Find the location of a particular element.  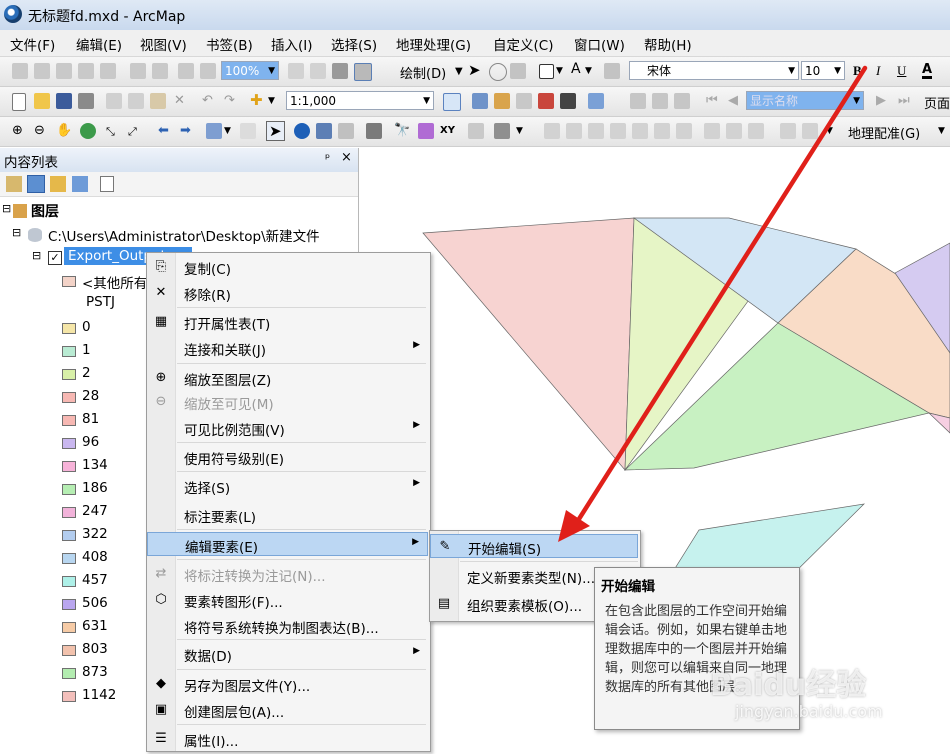

context-menu-item: 可见比例范围(V) ▶ is located at coordinates (287, 428).